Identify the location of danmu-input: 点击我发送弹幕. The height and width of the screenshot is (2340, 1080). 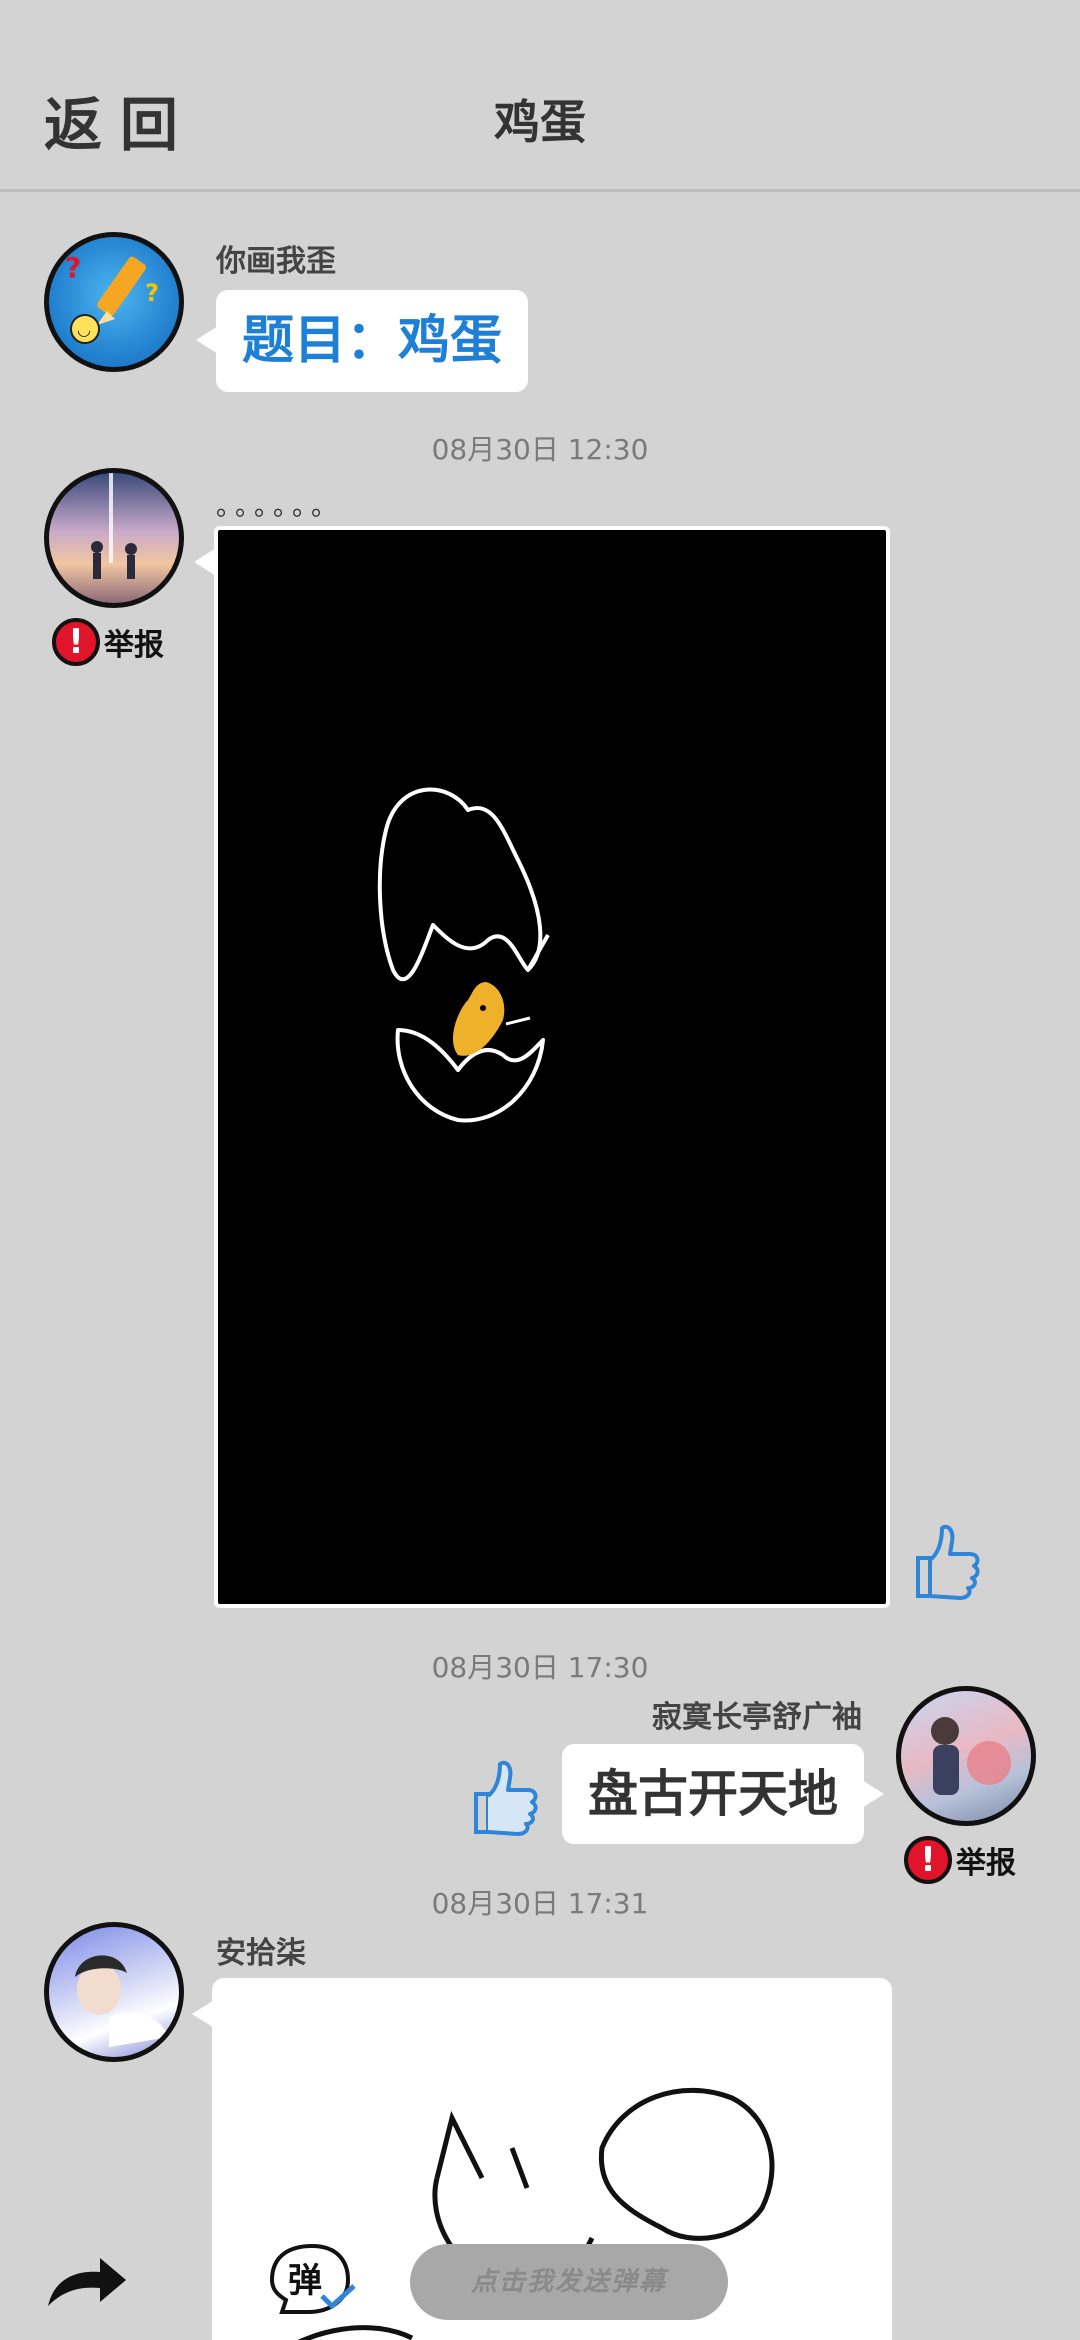
(569, 2282).